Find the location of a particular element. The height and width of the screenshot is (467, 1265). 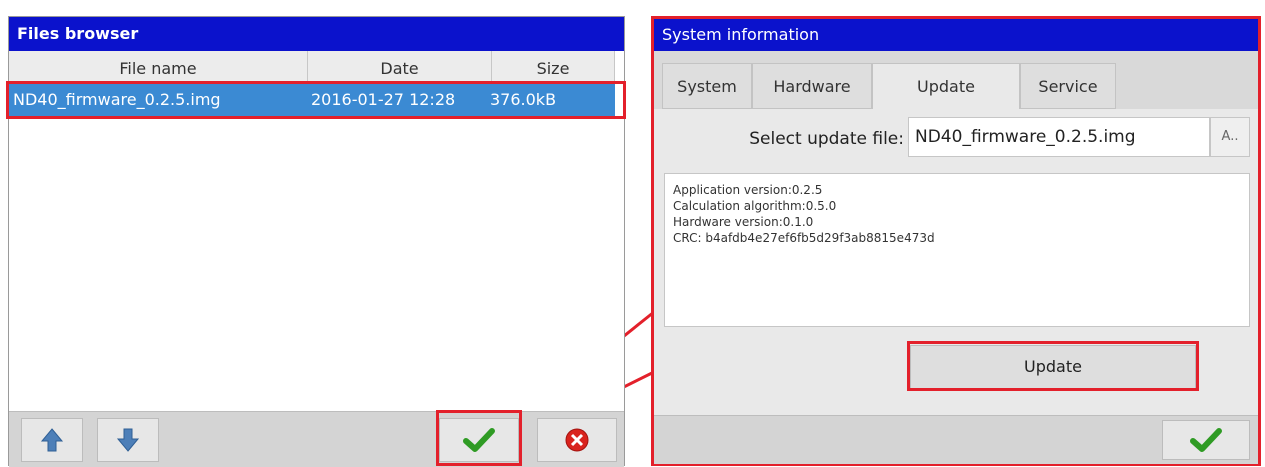

update-file-field: ND40_firmware_0.2.5.img is located at coordinates (1059, 137).